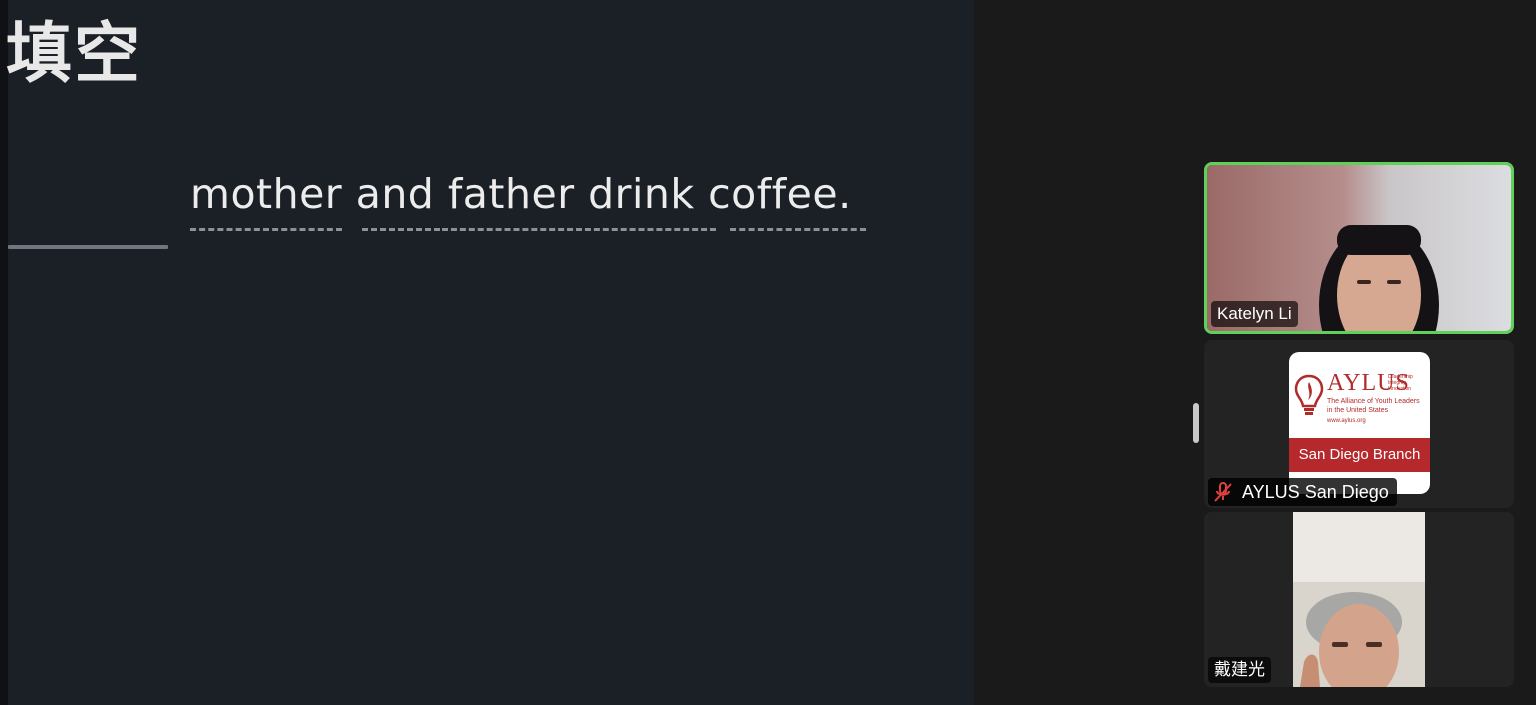 The width and height of the screenshot is (1536, 705). What do you see at coordinates (521, 194) in the screenshot?
I see `slide-sentence: mother and father drink coffee.` at bounding box center [521, 194].